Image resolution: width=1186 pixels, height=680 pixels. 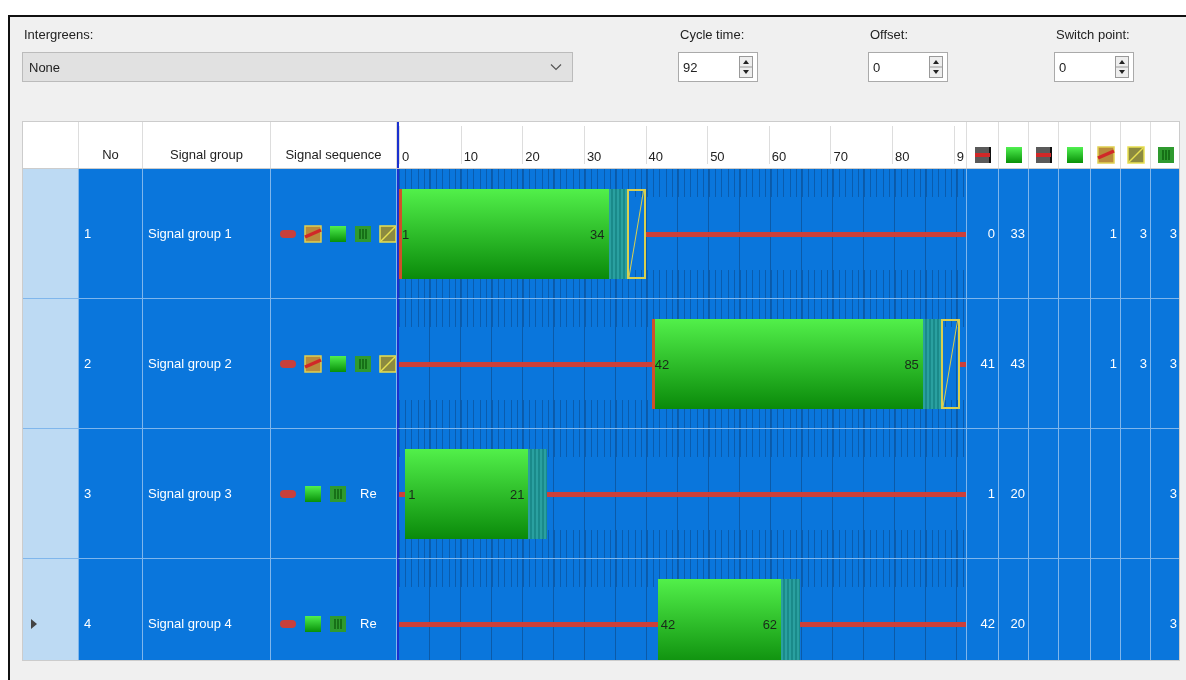 What do you see at coordinates (908, 67) in the screenshot?
I see `offset-field: 0` at bounding box center [908, 67].